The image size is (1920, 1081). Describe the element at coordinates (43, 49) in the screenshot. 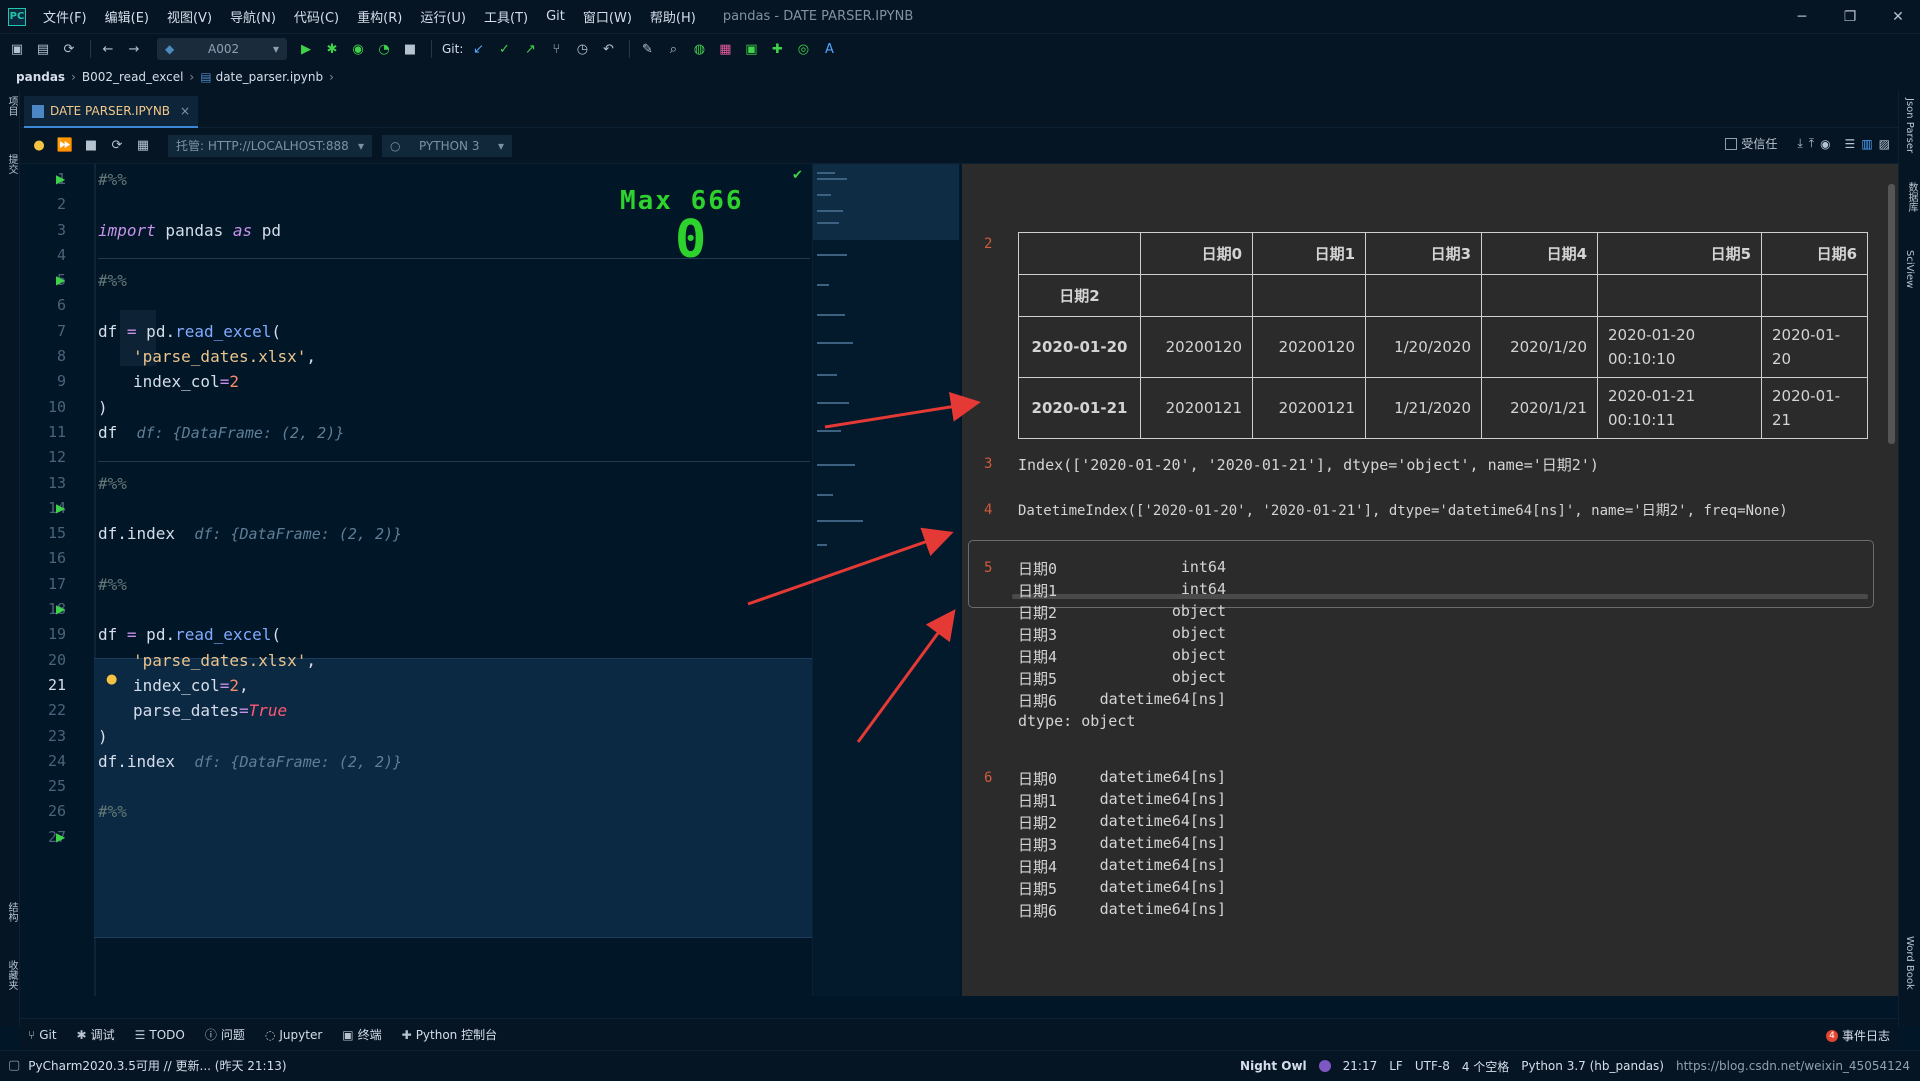

I see `save-icon: ▤` at that location.